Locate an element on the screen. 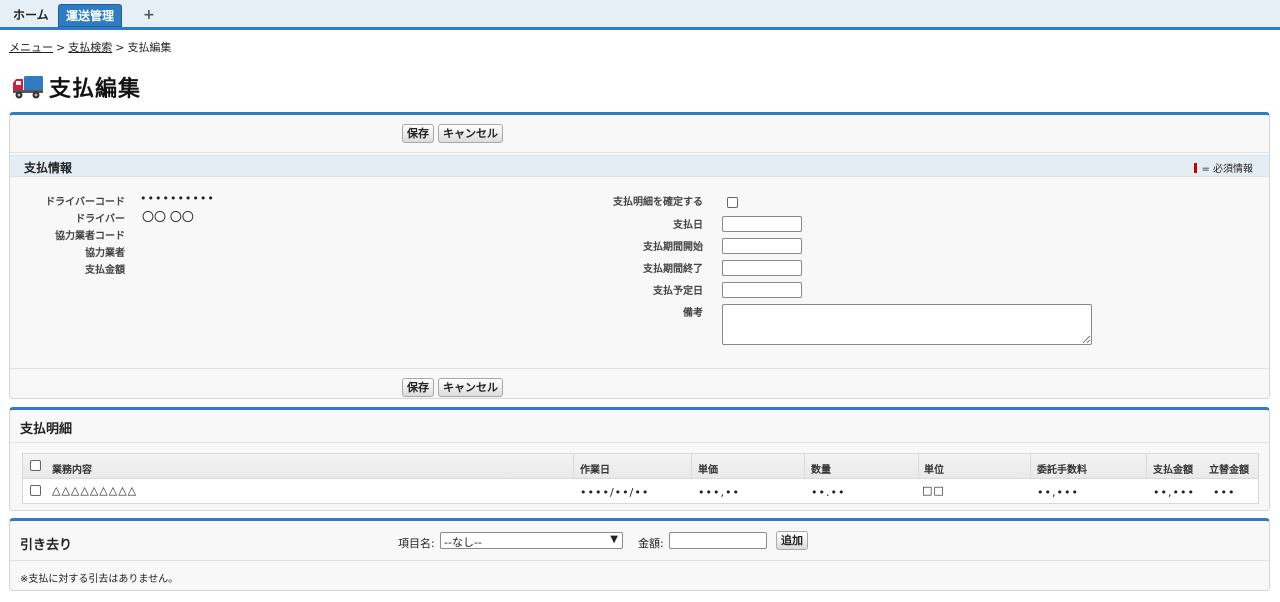 Image resolution: width=1280 pixels, height=602 pixels. tab-home: ホーム is located at coordinates (31, 15).